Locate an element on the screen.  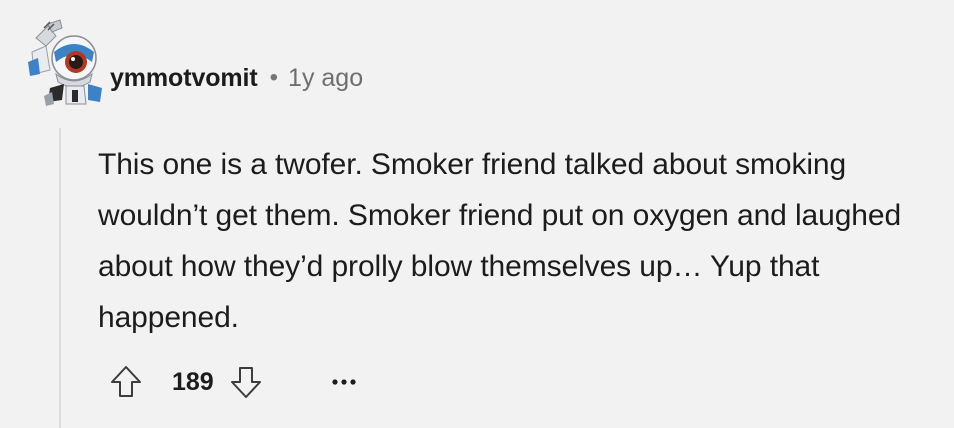
downvote-button is located at coordinates (246, 382).